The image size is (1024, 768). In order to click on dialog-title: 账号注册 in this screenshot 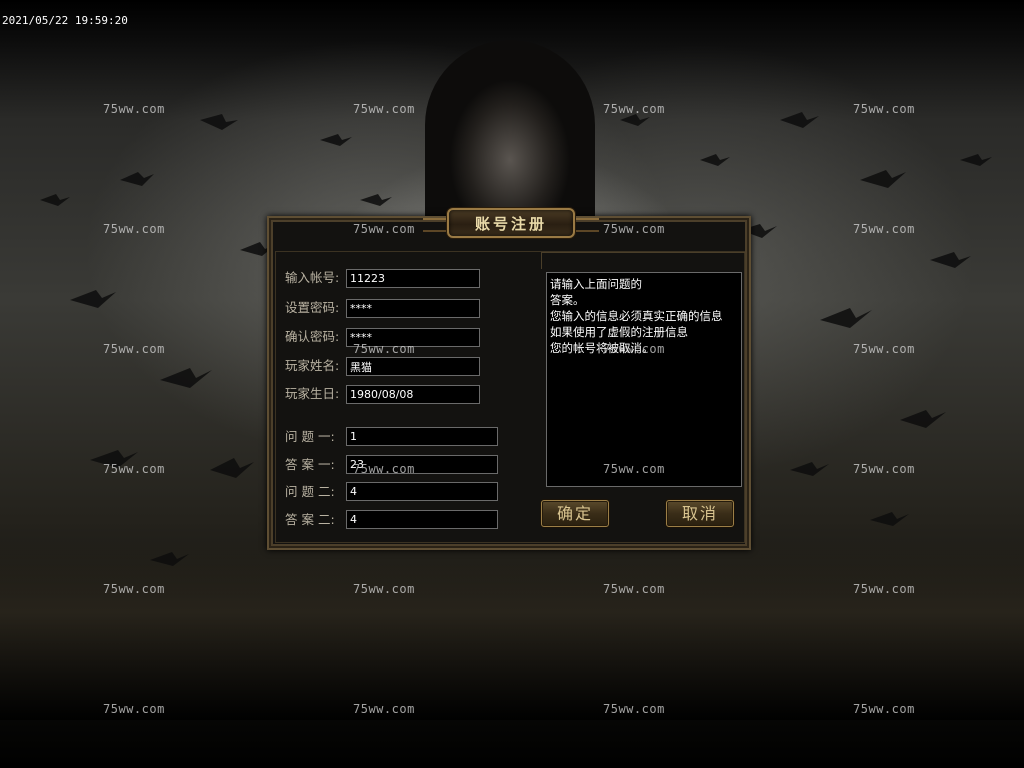, I will do `click(511, 223)`.